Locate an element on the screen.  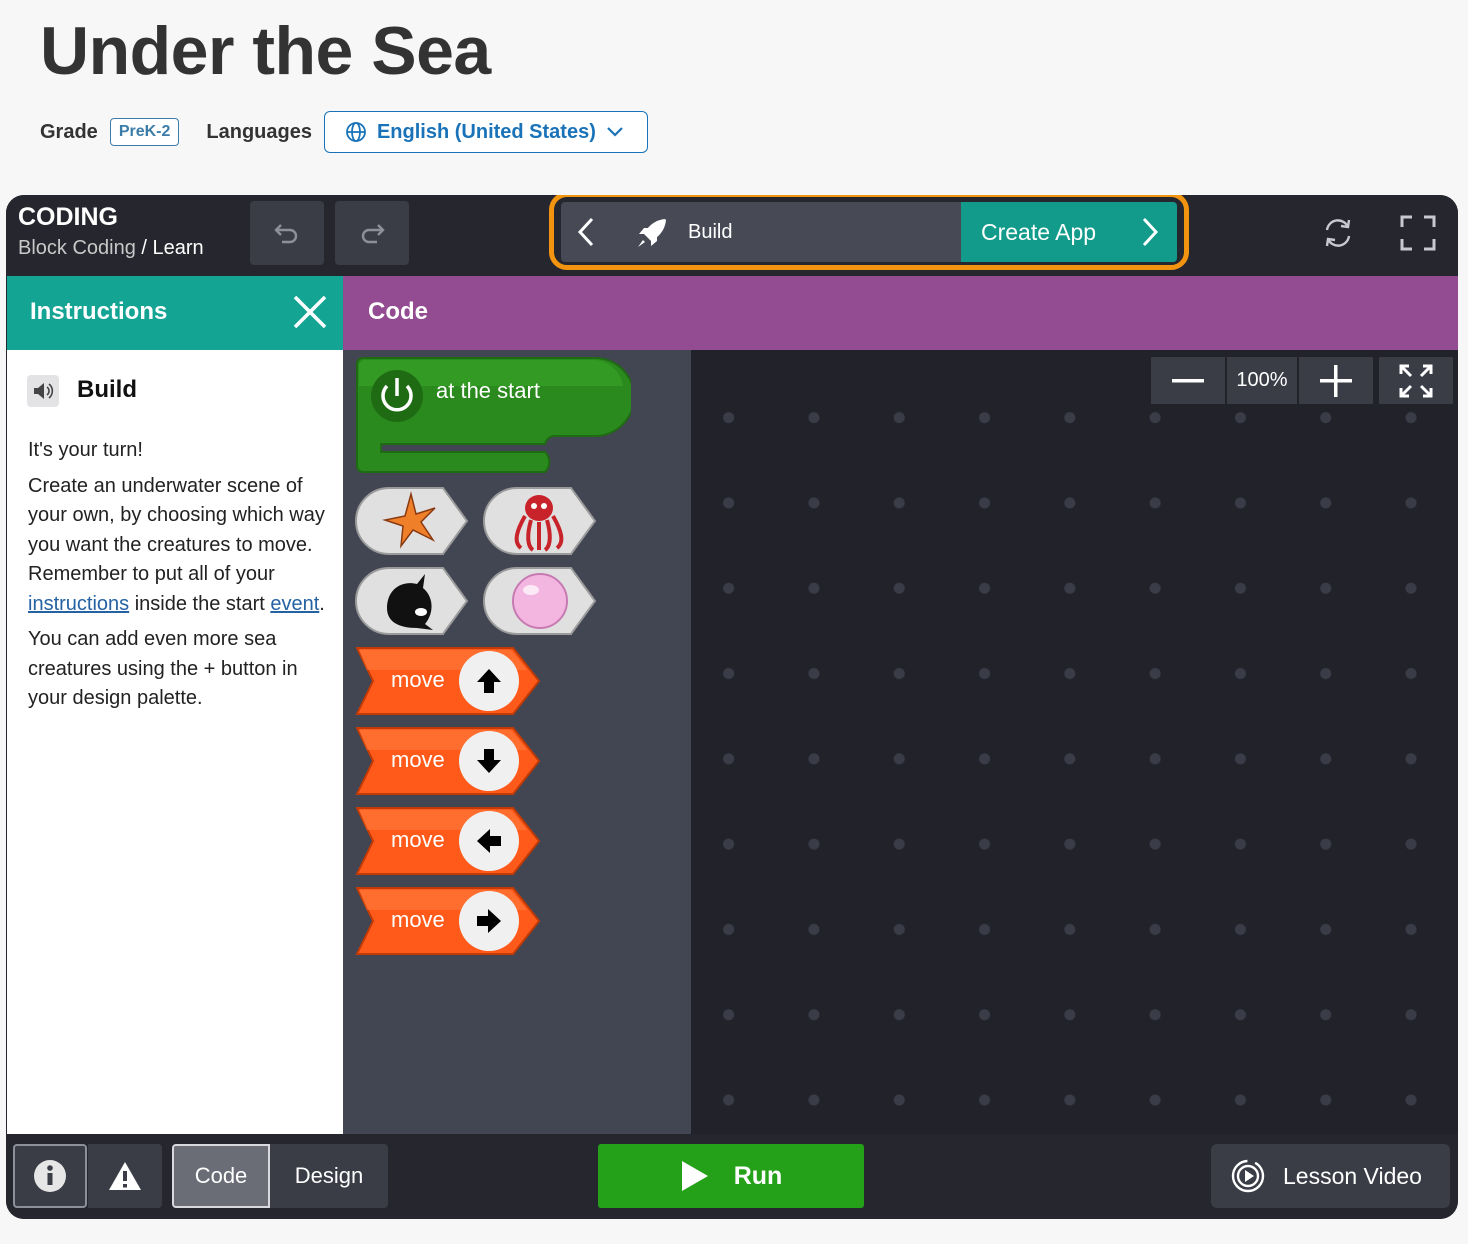
chevron-left-icon is located at coordinates (585, 232).